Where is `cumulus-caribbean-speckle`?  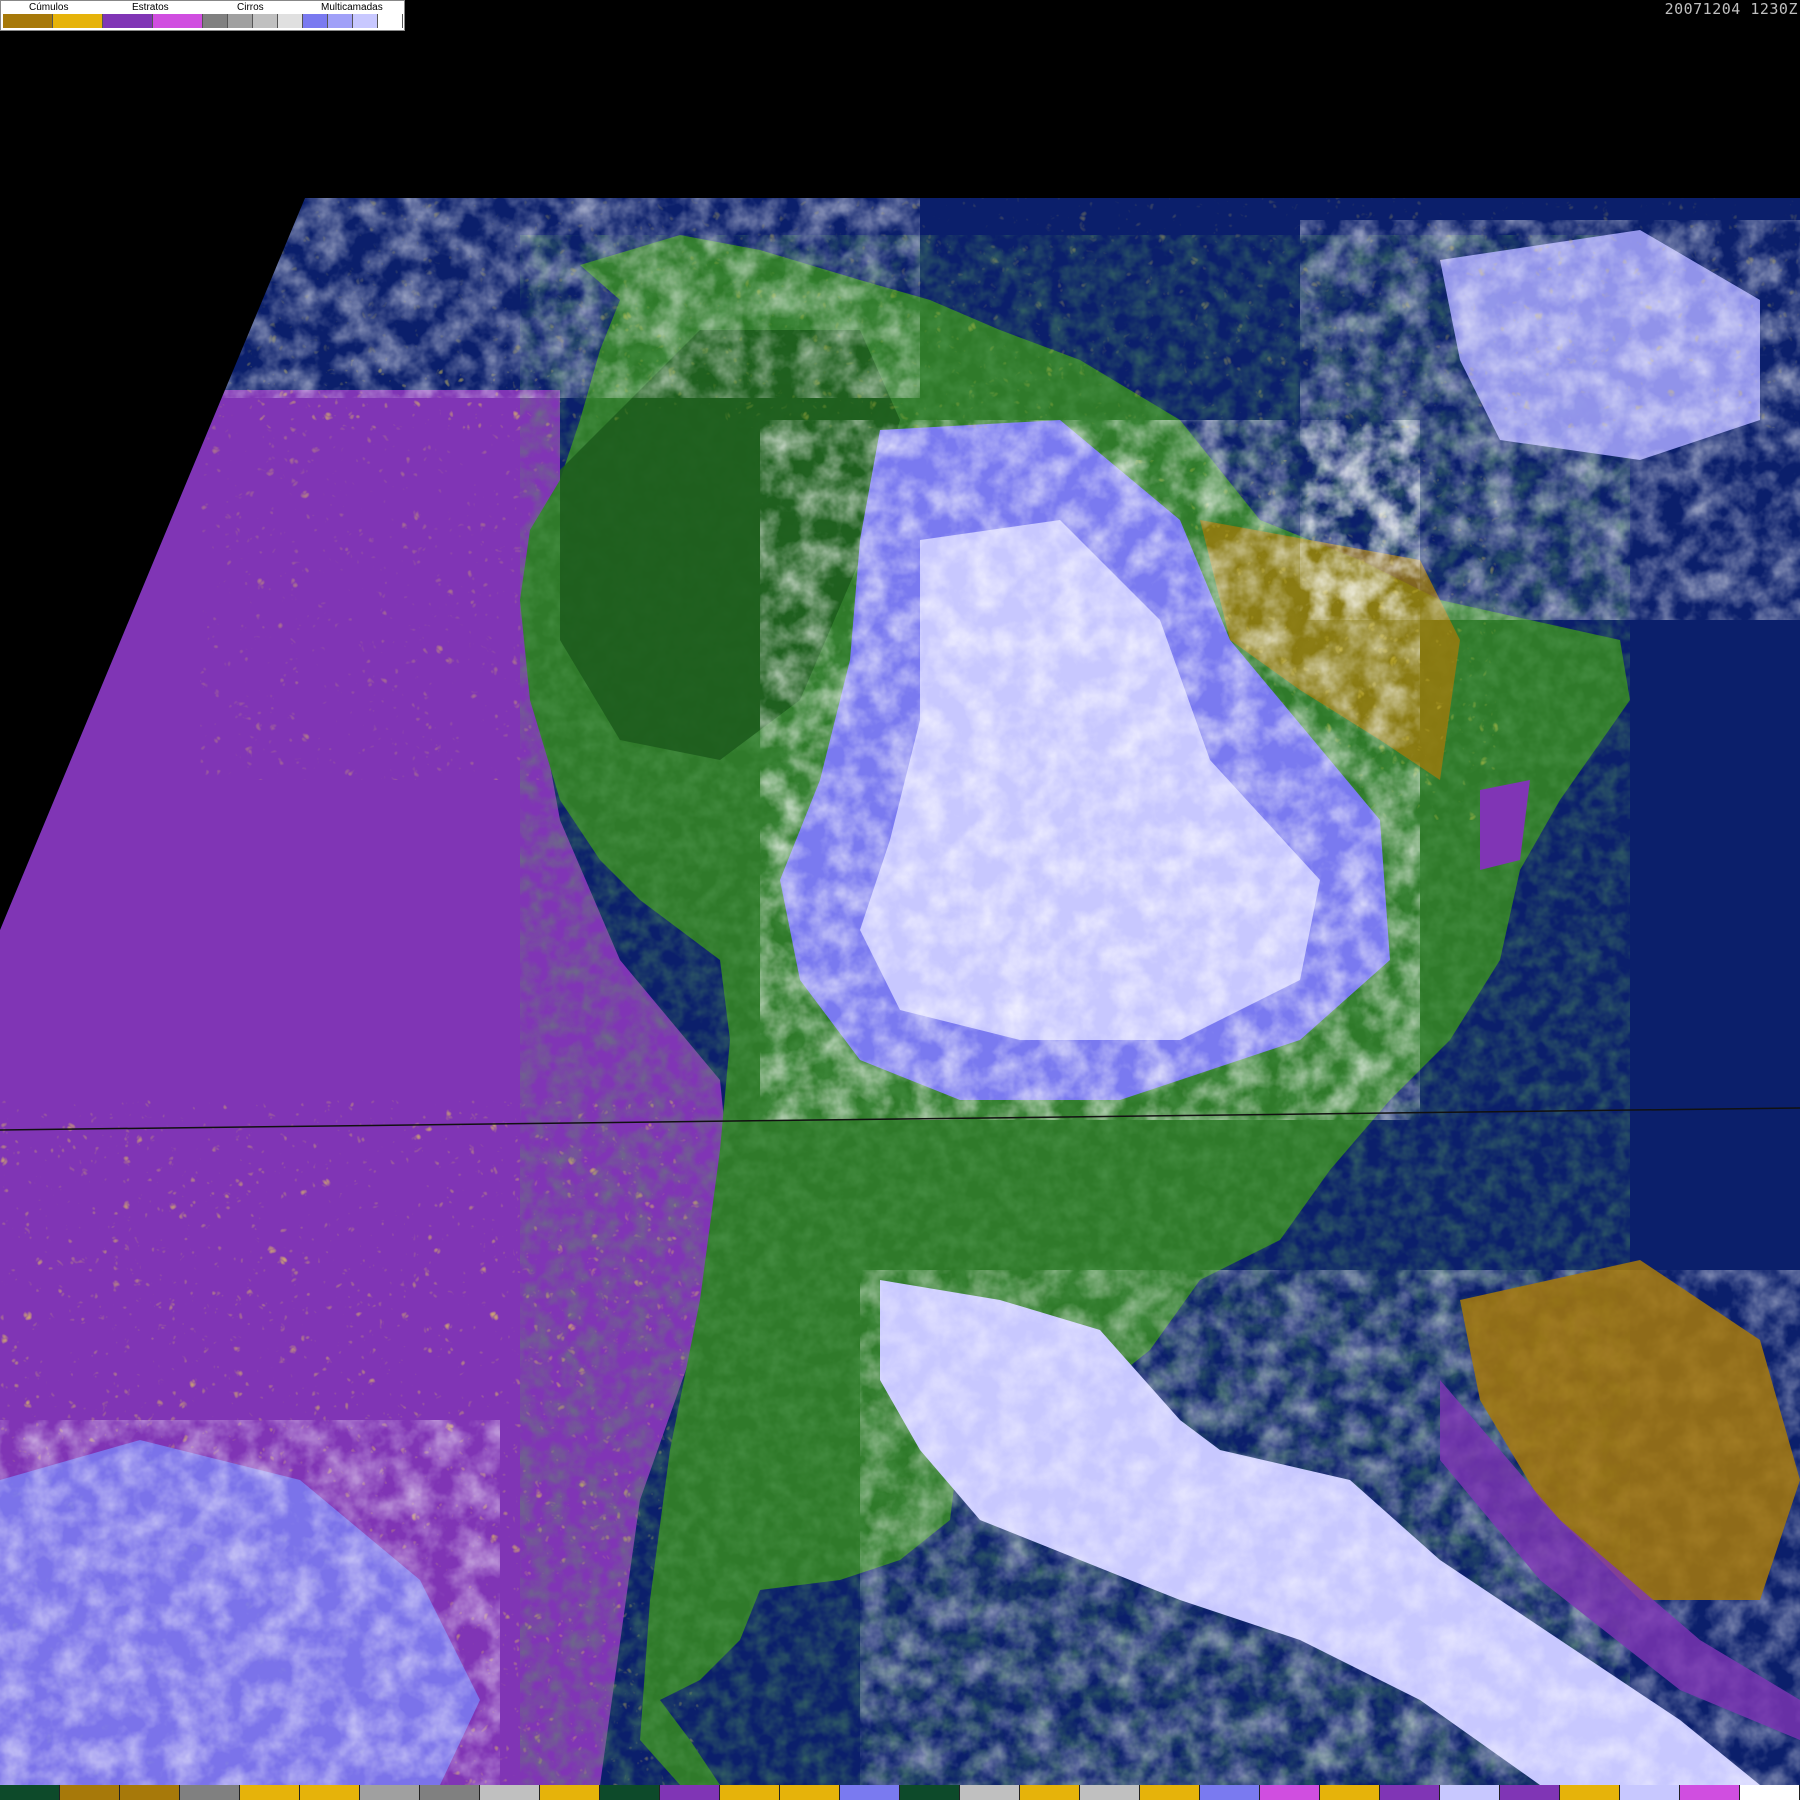 cumulus-caribbean-speckle is located at coordinates (1010, 313).